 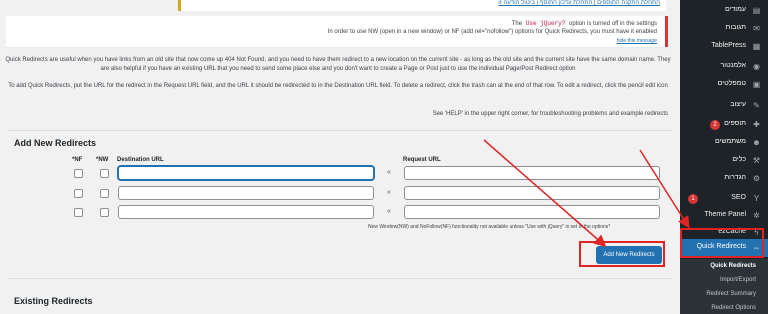 I want to click on settings-icon: ⚙, so click(x=756, y=178).